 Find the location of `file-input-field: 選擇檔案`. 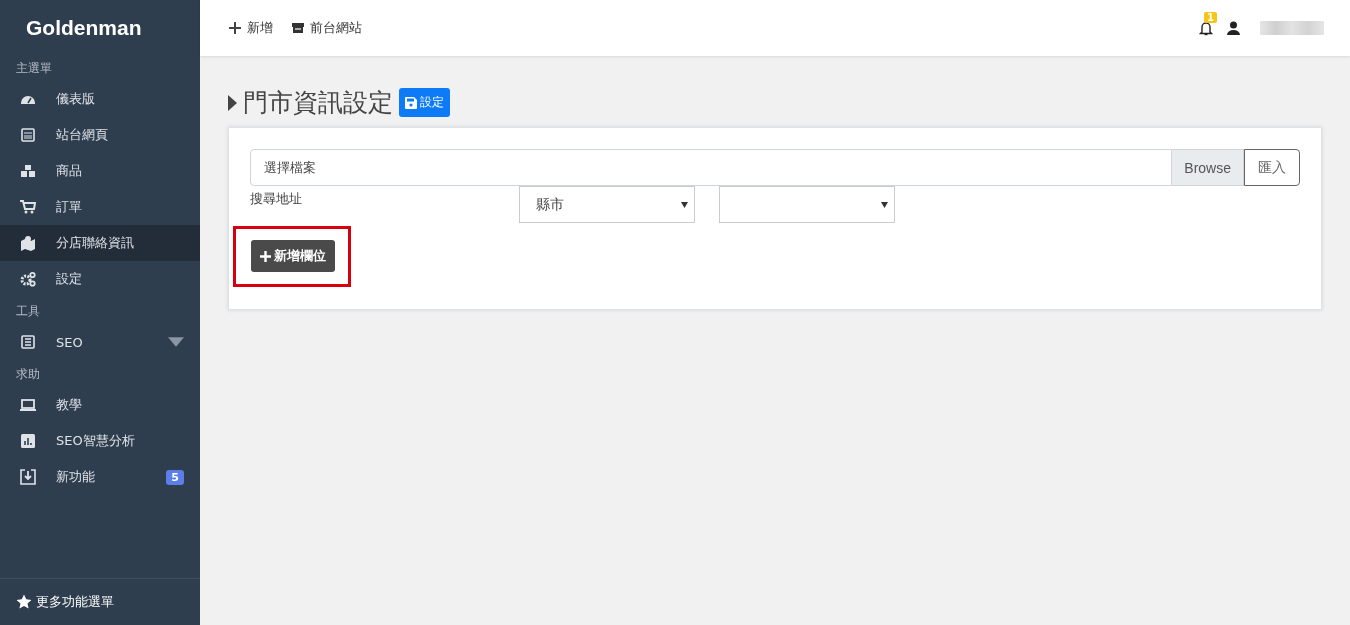

file-input-field: 選擇檔案 is located at coordinates (711, 167).